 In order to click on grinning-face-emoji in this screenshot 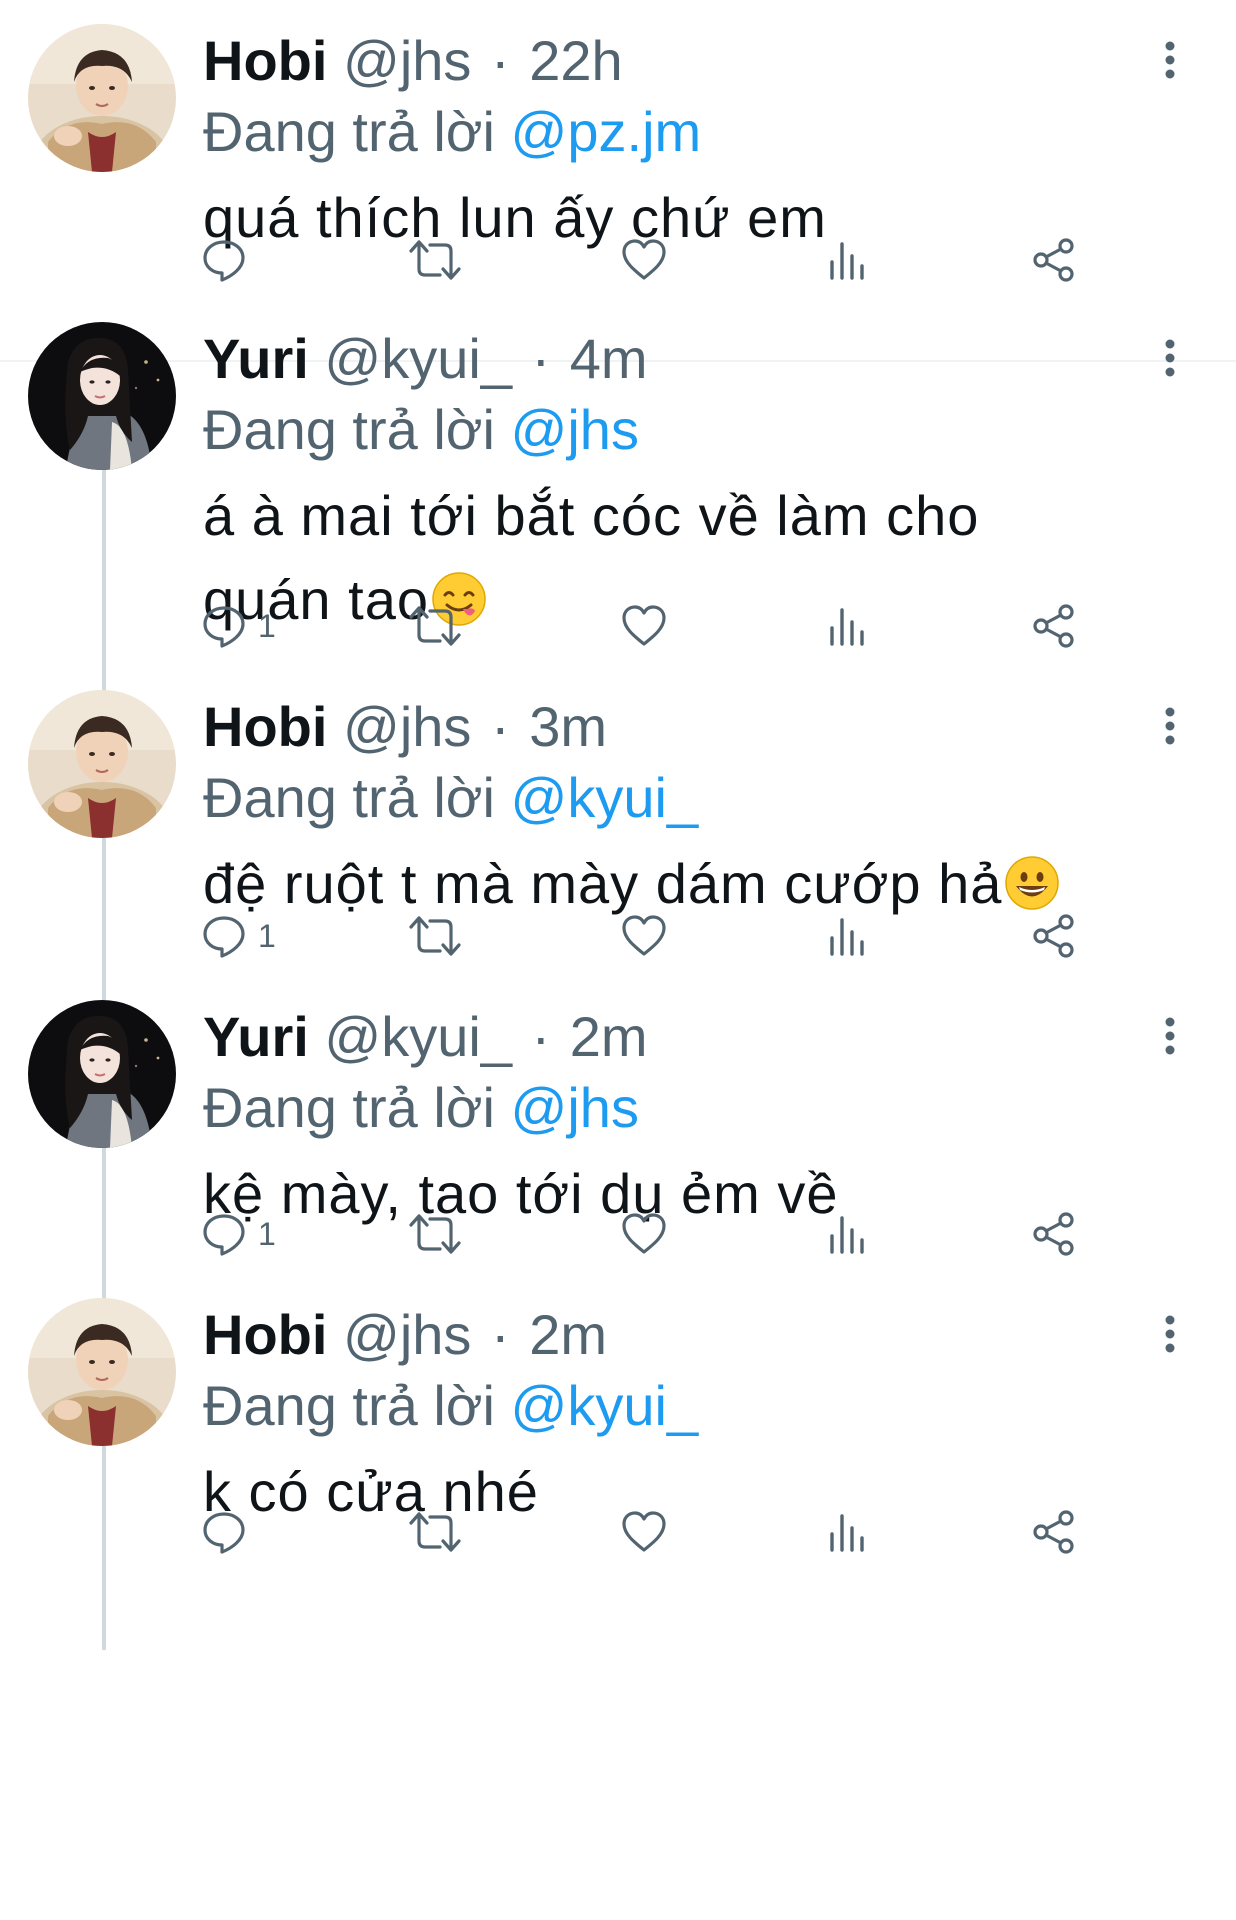, I will do `click(1032, 883)`.